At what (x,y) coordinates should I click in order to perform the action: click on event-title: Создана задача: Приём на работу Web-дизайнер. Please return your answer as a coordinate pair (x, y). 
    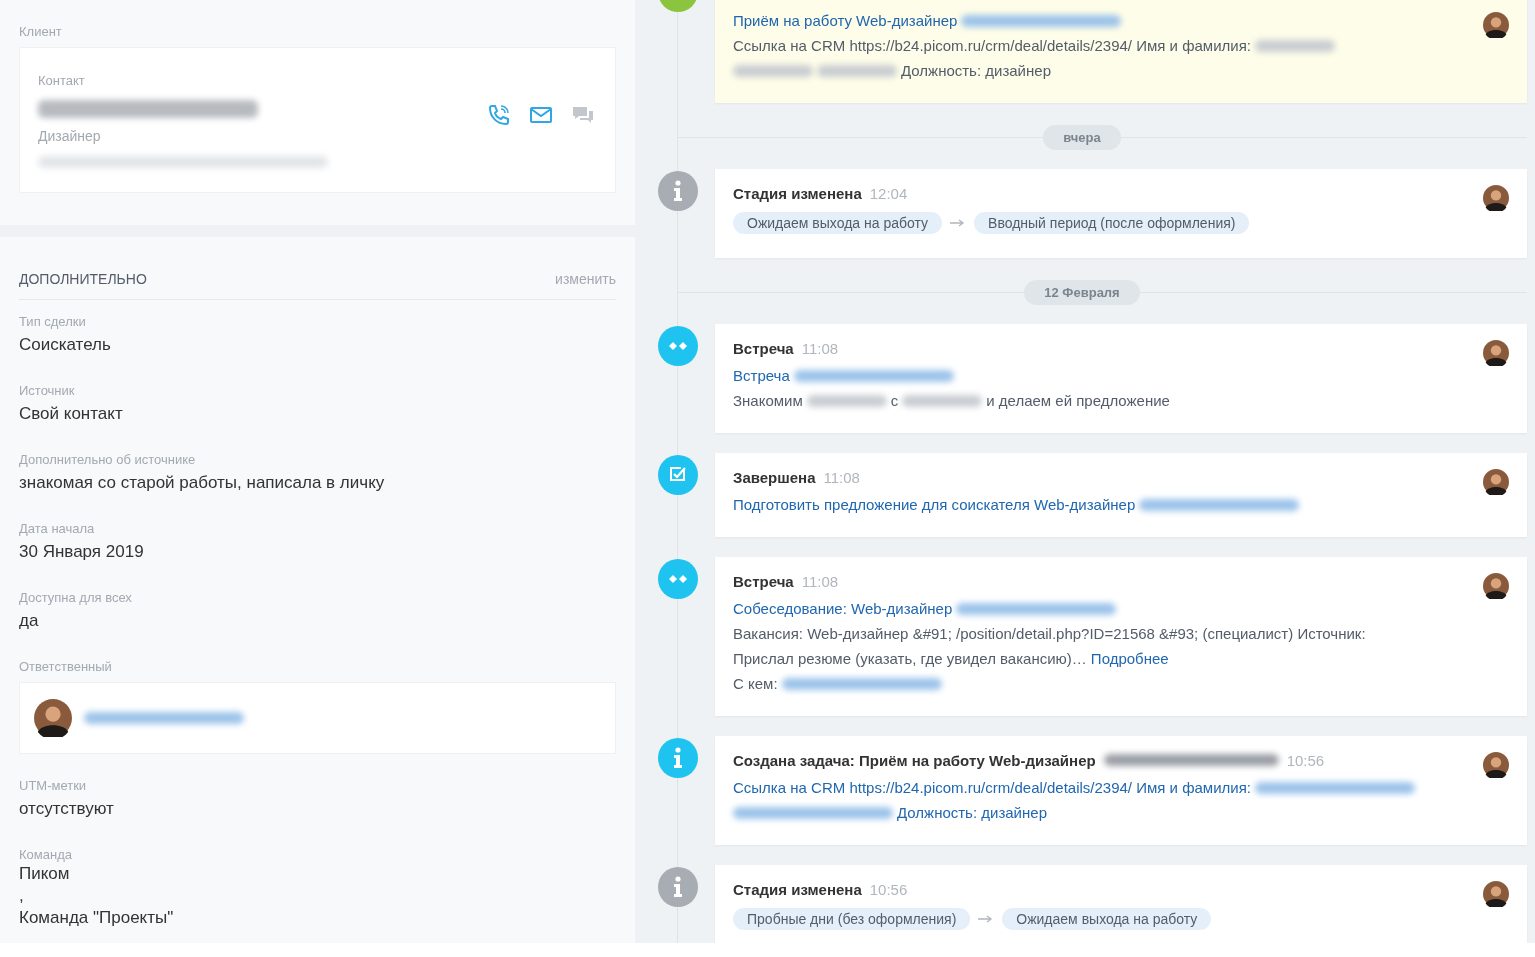
    Looking at the image, I should click on (914, 760).